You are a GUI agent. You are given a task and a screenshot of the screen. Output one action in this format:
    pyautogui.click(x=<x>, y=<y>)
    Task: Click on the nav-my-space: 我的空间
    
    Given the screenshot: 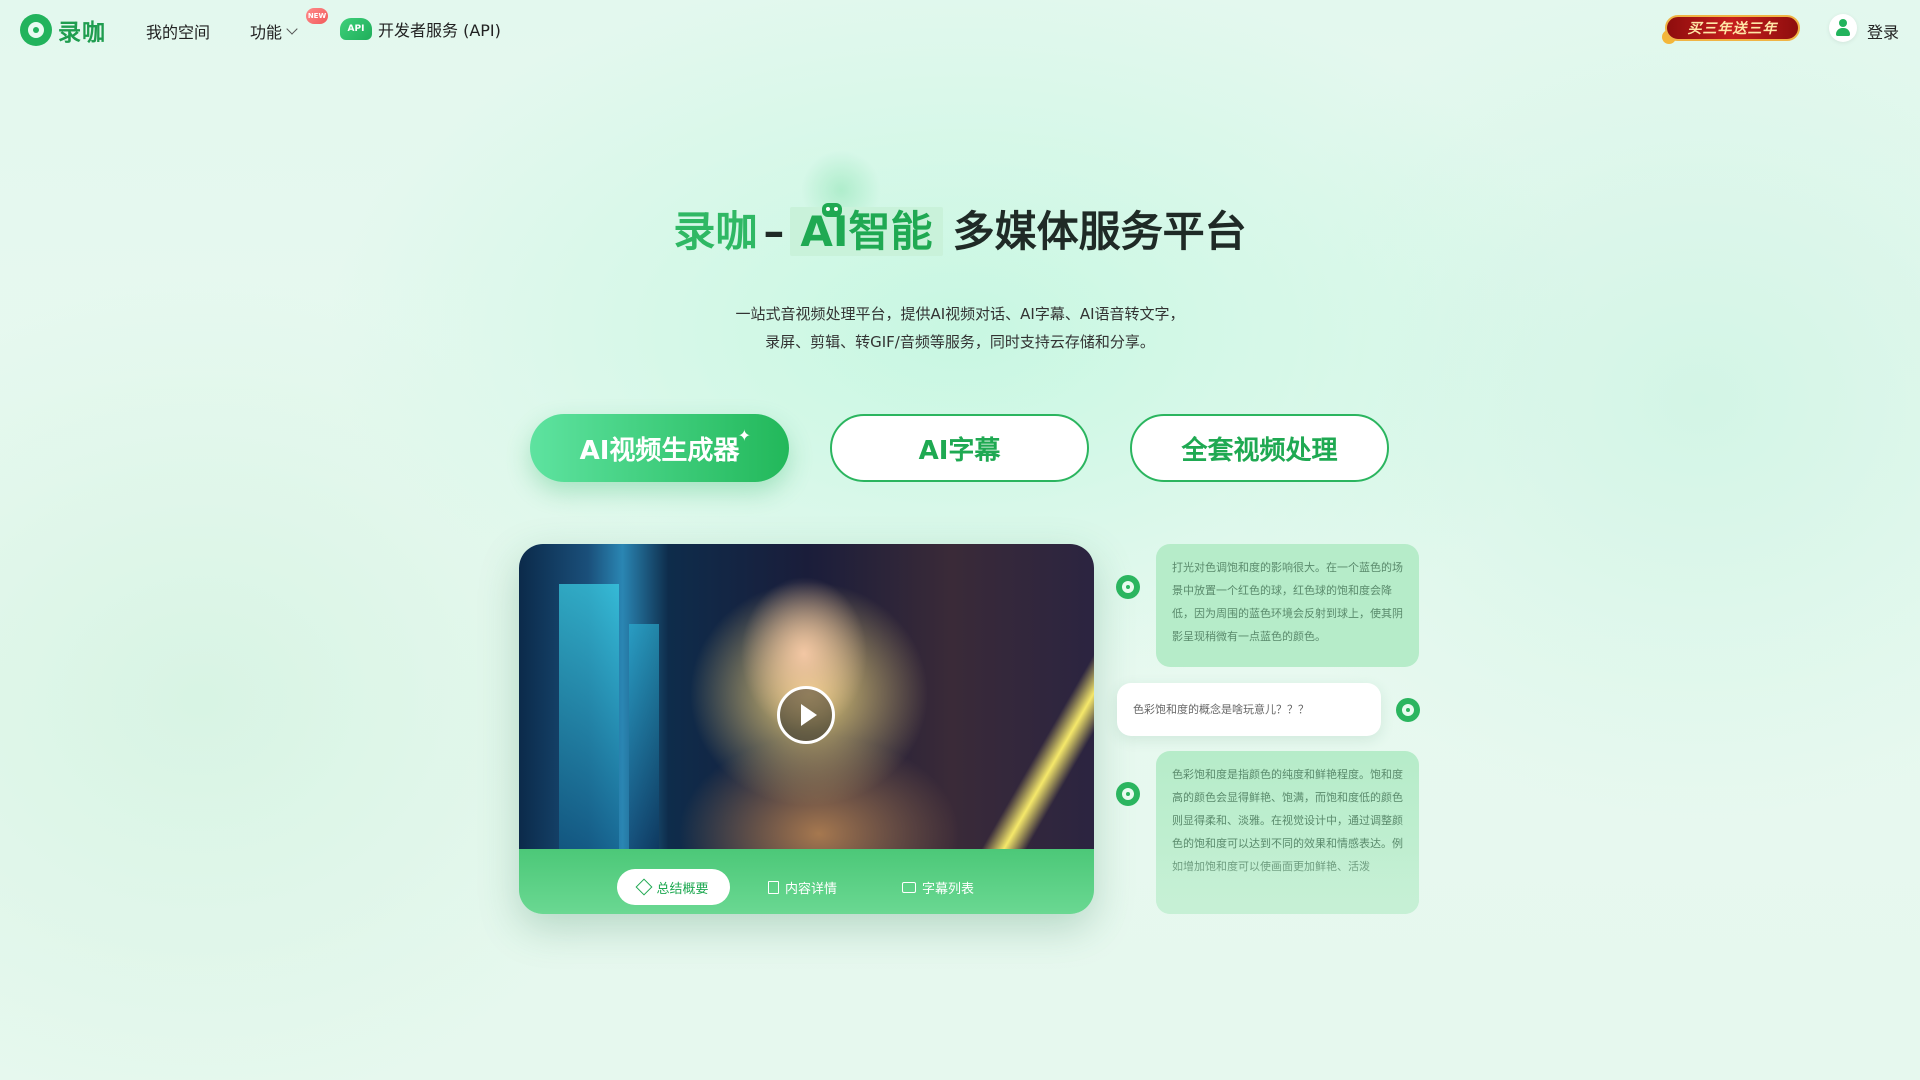 What is the action you would take?
    pyautogui.click(x=178, y=31)
    